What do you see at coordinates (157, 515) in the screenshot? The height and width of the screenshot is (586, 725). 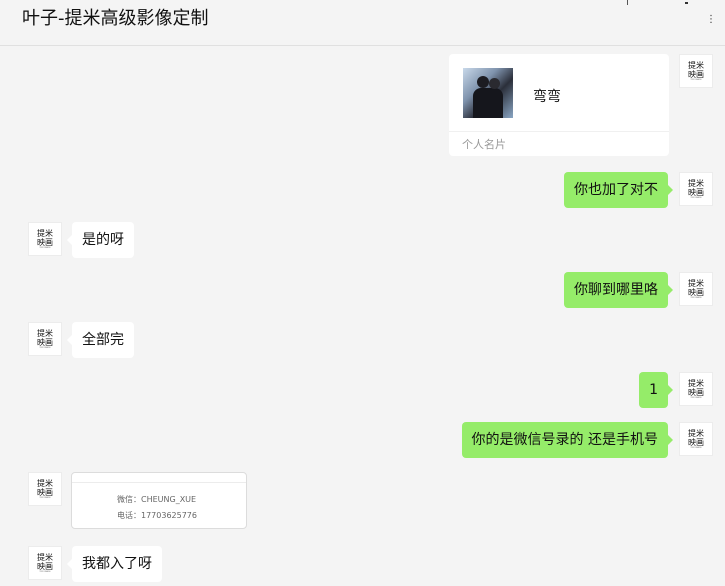 I see `image-message-phone-text: 电话：17703625776` at bounding box center [157, 515].